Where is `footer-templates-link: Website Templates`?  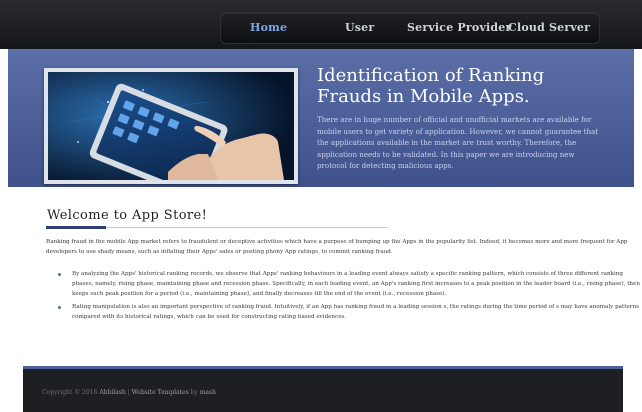
footer-templates-link: Website Templates is located at coordinates (160, 392).